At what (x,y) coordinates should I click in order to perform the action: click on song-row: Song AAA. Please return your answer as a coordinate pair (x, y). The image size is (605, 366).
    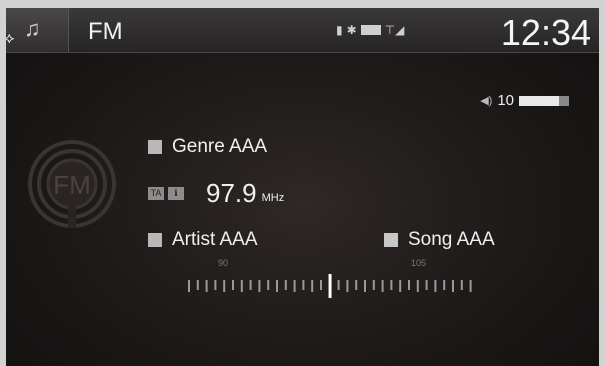
    Looking at the image, I should click on (439, 240).